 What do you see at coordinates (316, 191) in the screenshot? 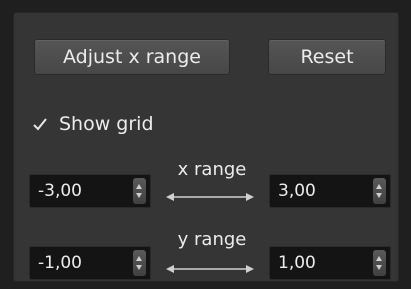
I see `x-max-input` at bounding box center [316, 191].